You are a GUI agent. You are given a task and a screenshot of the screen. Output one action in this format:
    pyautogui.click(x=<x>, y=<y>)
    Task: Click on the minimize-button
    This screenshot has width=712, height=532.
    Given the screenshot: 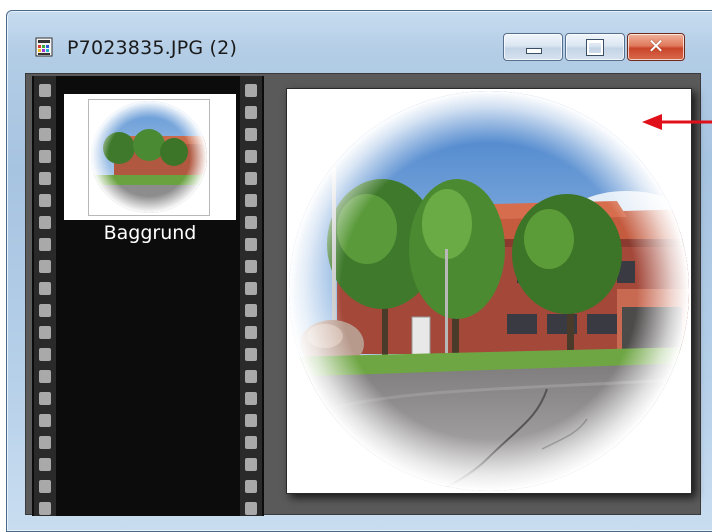 What is the action you would take?
    pyautogui.click(x=533, y=47)
    